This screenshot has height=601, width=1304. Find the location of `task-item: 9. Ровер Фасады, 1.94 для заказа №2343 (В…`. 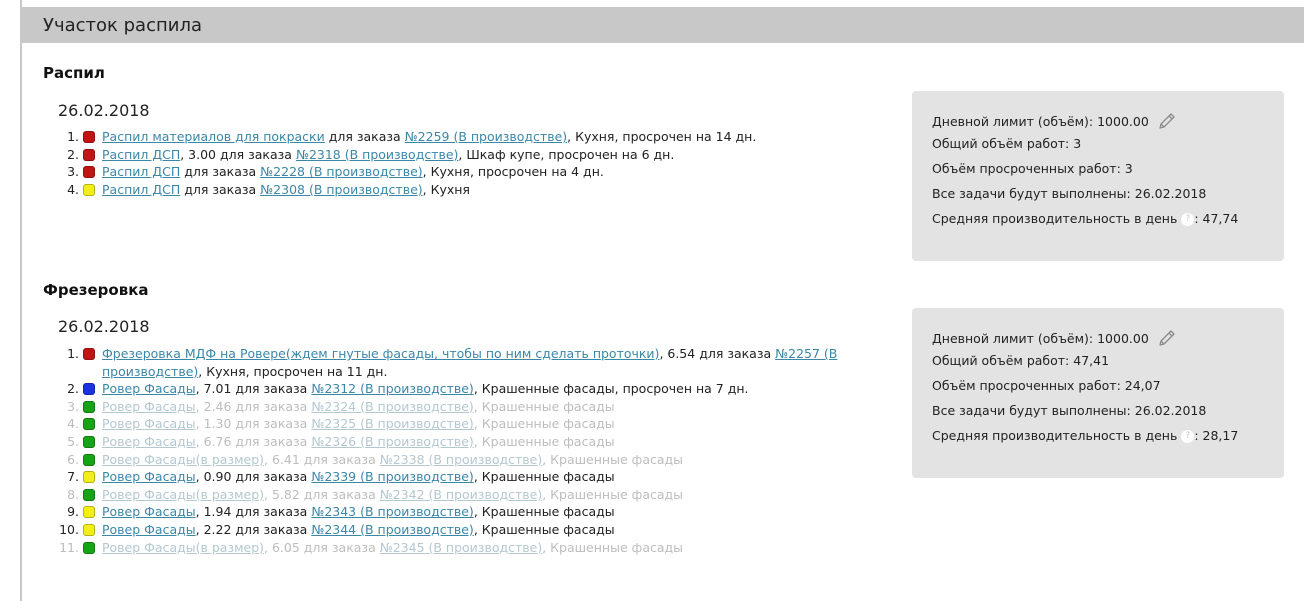

task-item: 9. Ровер Фасады, 1.94 для заказа №2343 (В… is located at coordinates (453, 512).